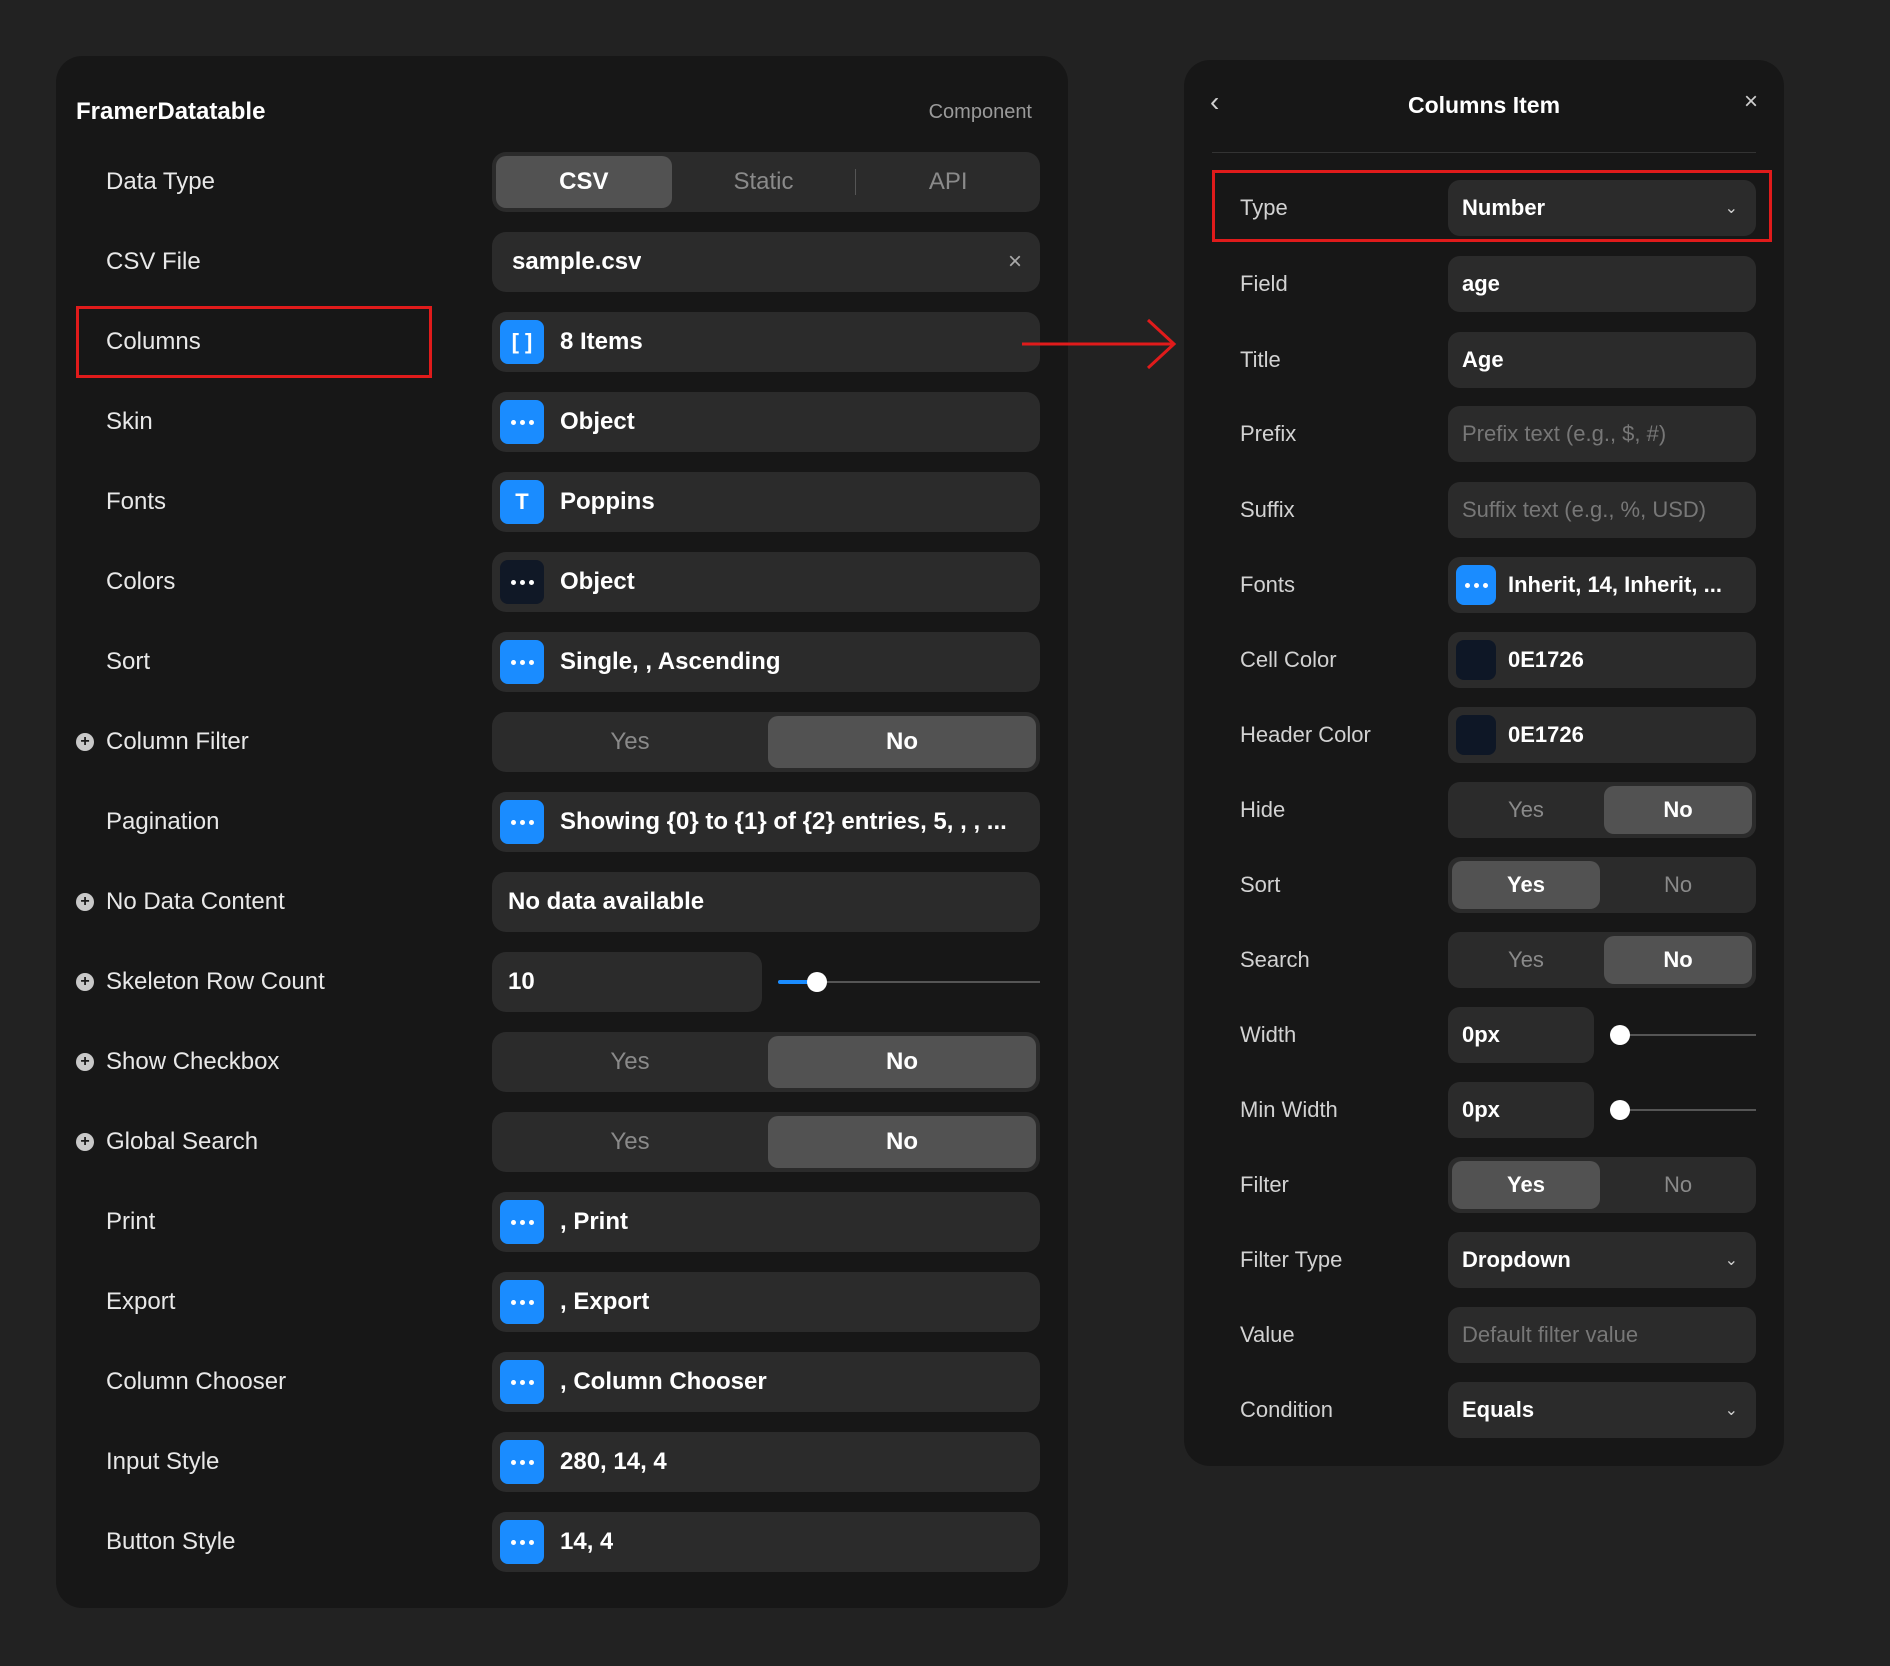 The height and width of the screenshot is (1666, 1890). Describe the element at coordinates (601, 341) in the screenshot. I see `columns-value: 8 Items` at that location.